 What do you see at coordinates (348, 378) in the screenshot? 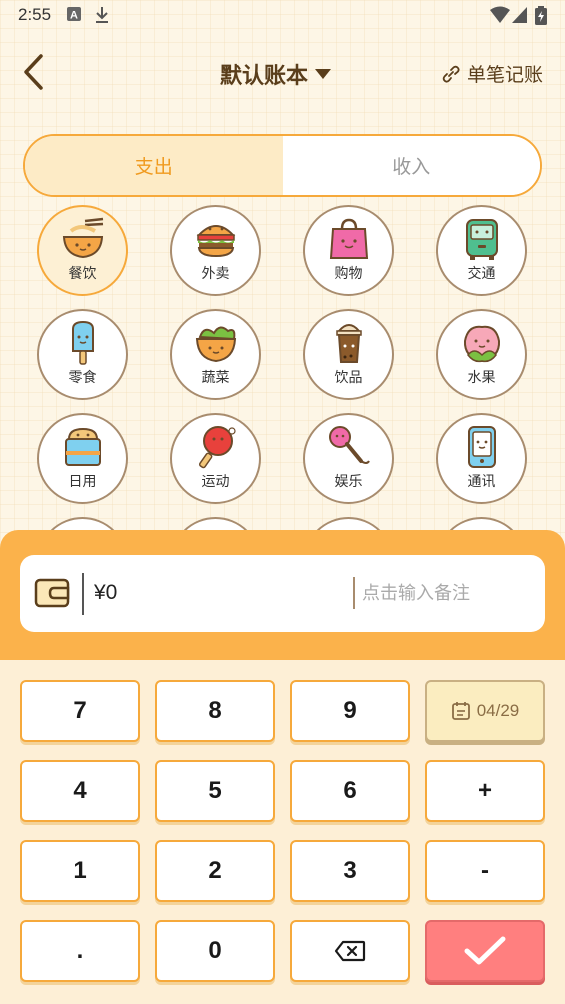
I see `category-label: 饮品` at bounding box center [348, 378].